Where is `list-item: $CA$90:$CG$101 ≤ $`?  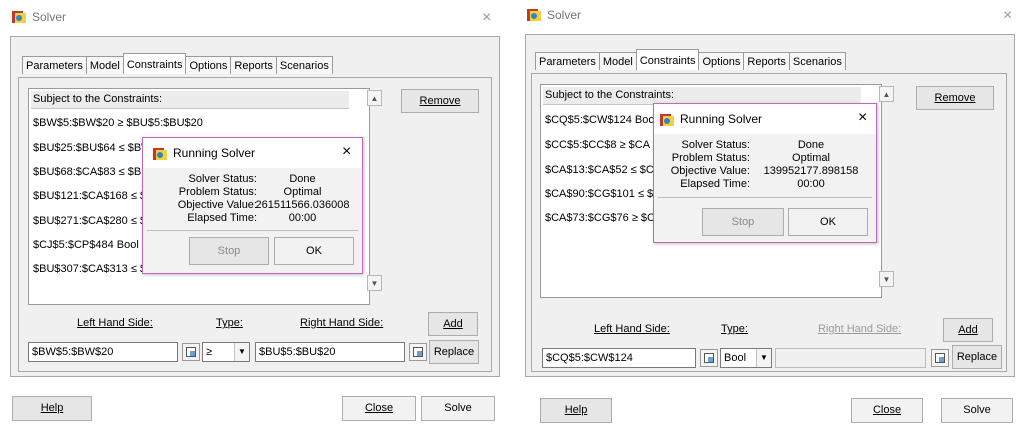
list-item: $CA$90:$CG$101 ≤ $ is located at coordinates (599, 194).